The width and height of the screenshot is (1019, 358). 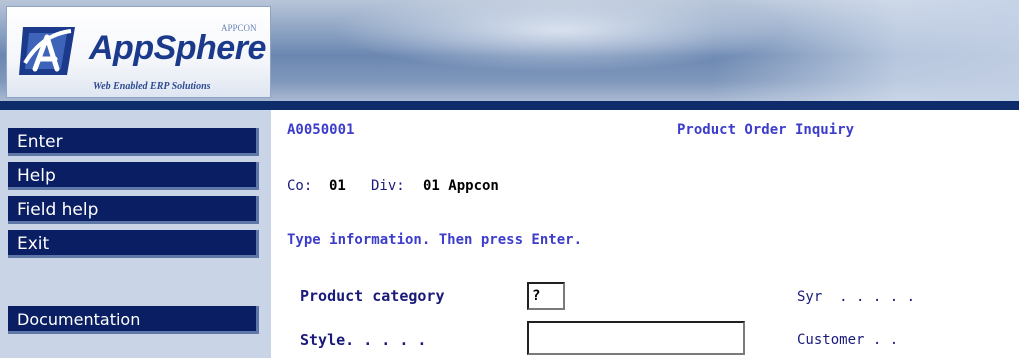 What do you see at coordinates (133, 176) in the screenshot?
I see `help-button: Help` at bounding box center [133, 176].